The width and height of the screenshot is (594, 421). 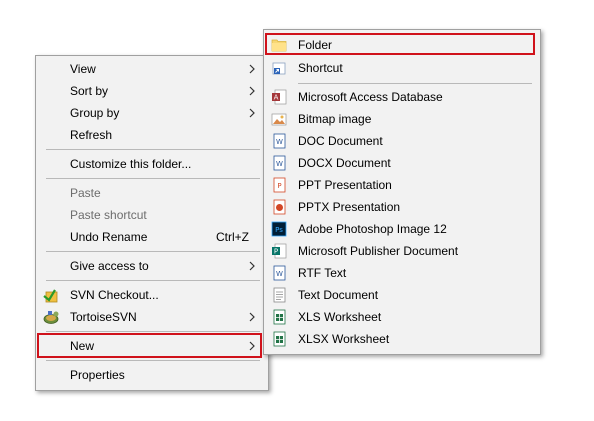 I want to click on menu-item-label: Group by, so click(x=95, y=113).